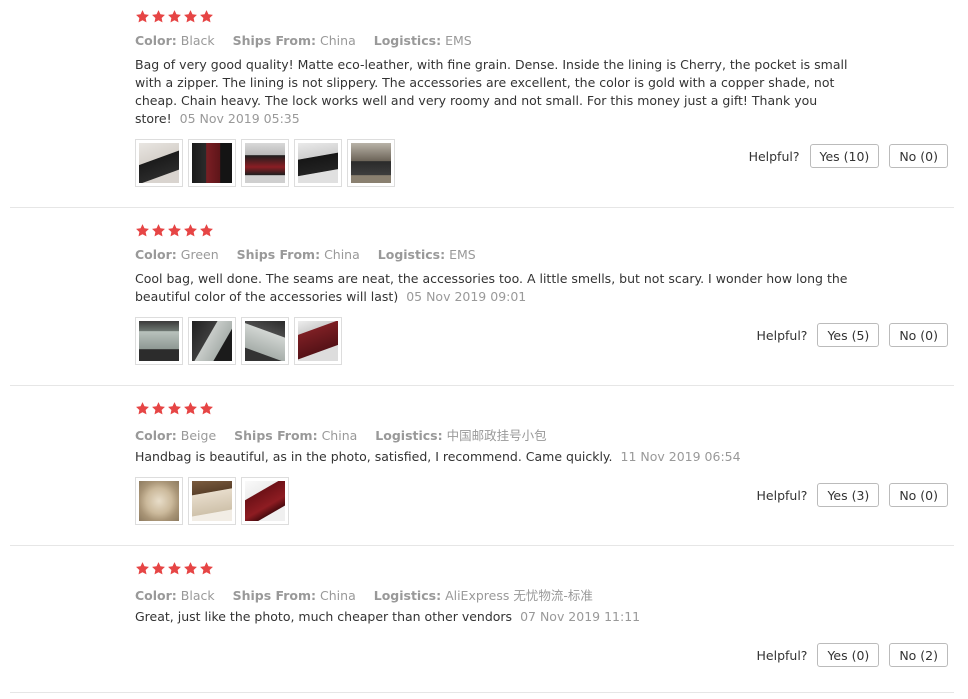 The image size is (968, 699). What do you see at coordinates (680, 456) in the screenshot?
I see `review-date: 11 Nov 2019 06:54` at bounding box center [680, 456].